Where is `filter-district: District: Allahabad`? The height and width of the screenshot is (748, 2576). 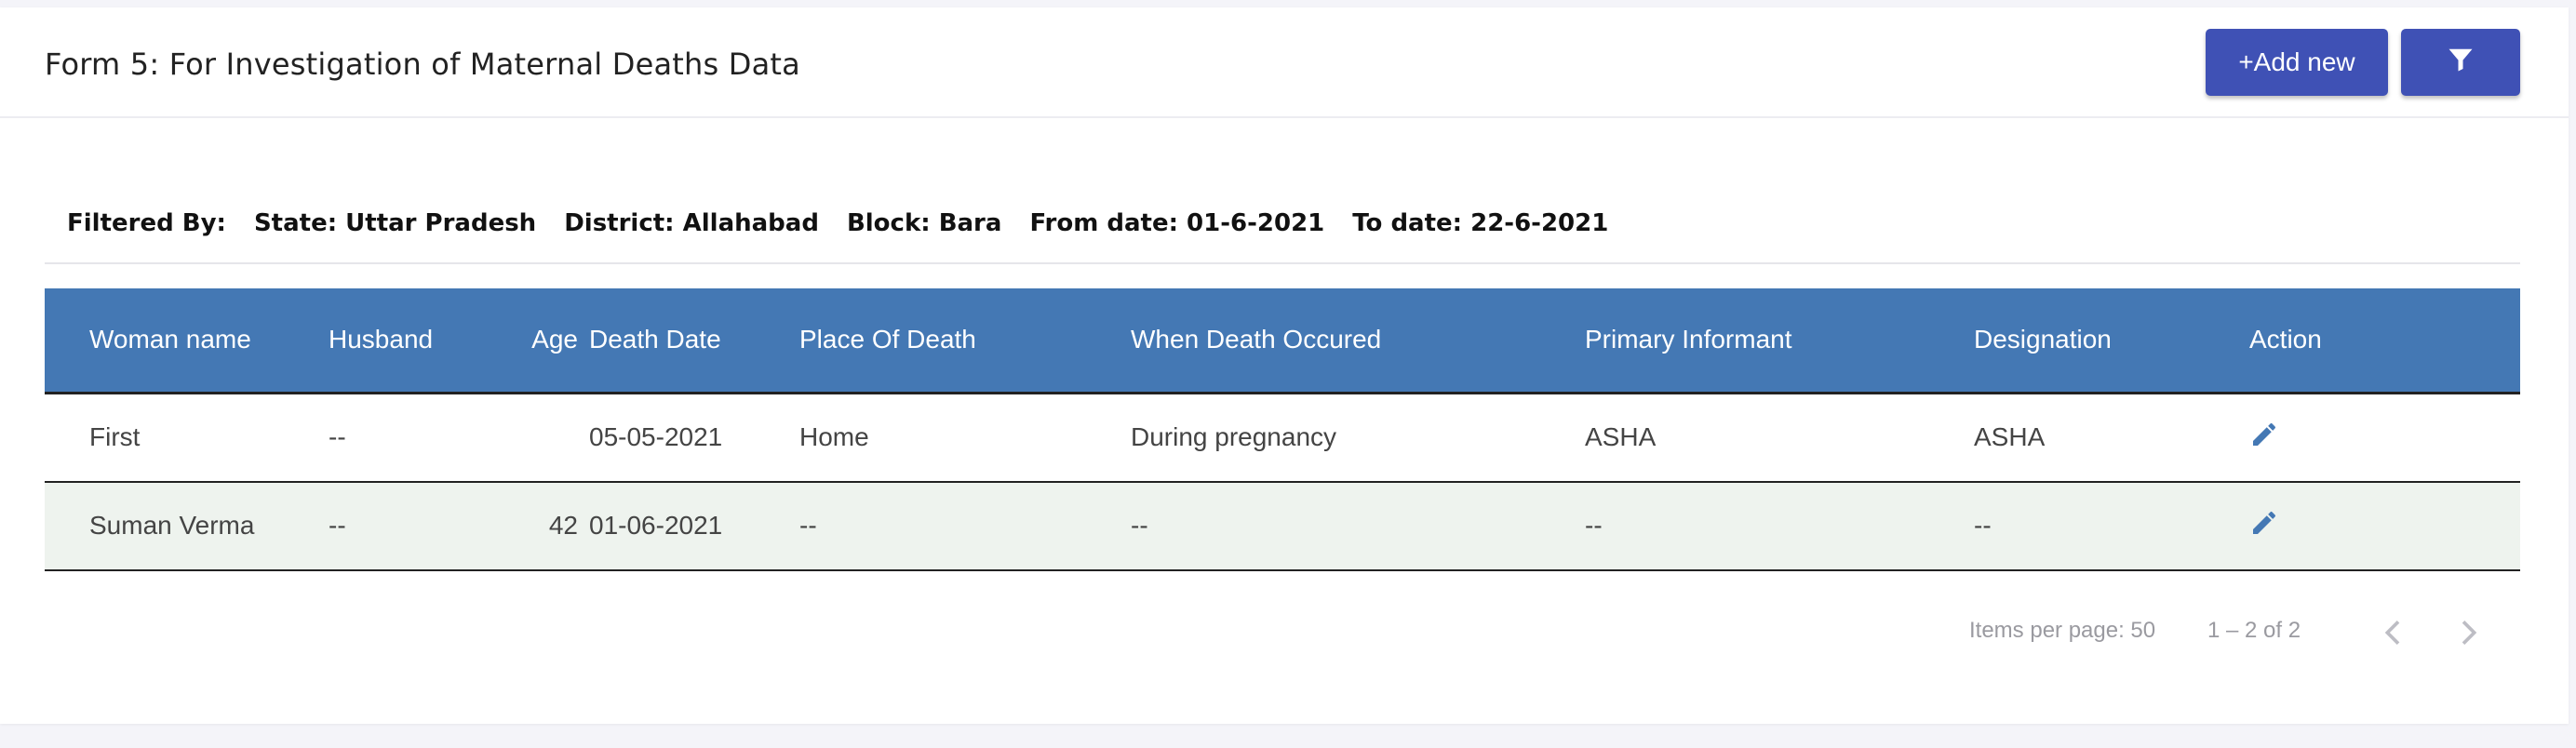
filter-district: District: Allahabad is located at coordinates (691, 223).